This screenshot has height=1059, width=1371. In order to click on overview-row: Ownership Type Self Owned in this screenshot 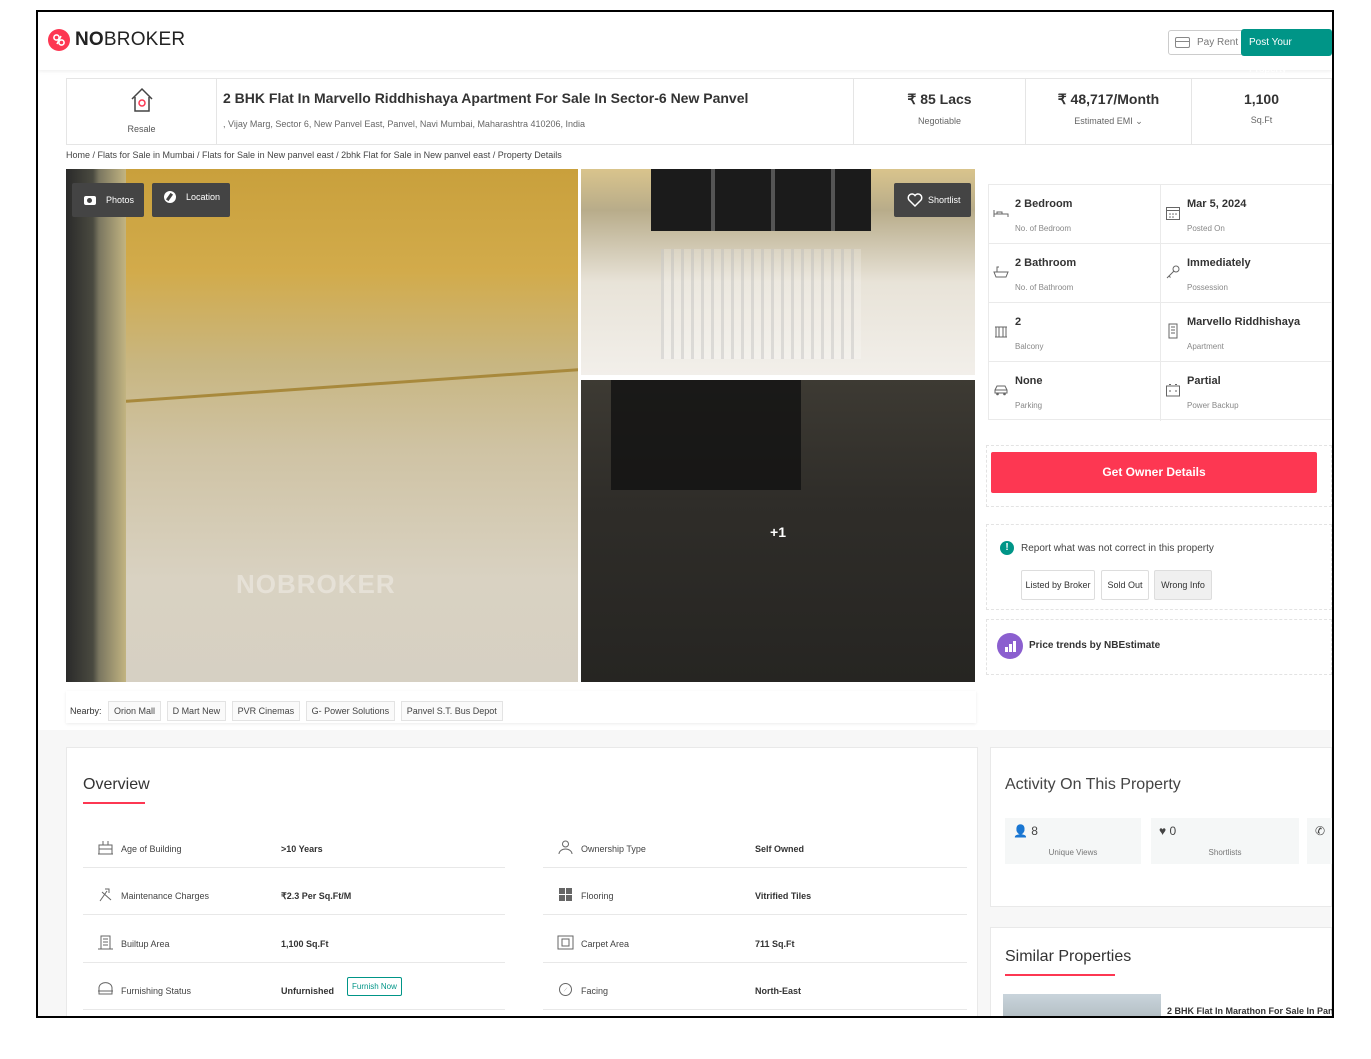, I will do `click(755, 853)`.